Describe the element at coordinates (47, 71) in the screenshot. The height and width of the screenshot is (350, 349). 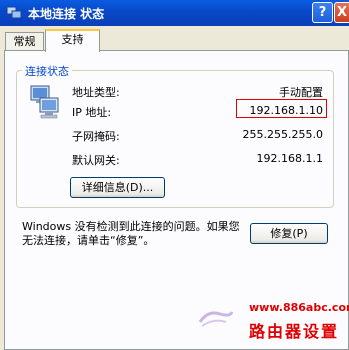
I see `group-title: 连接状态` at that location.